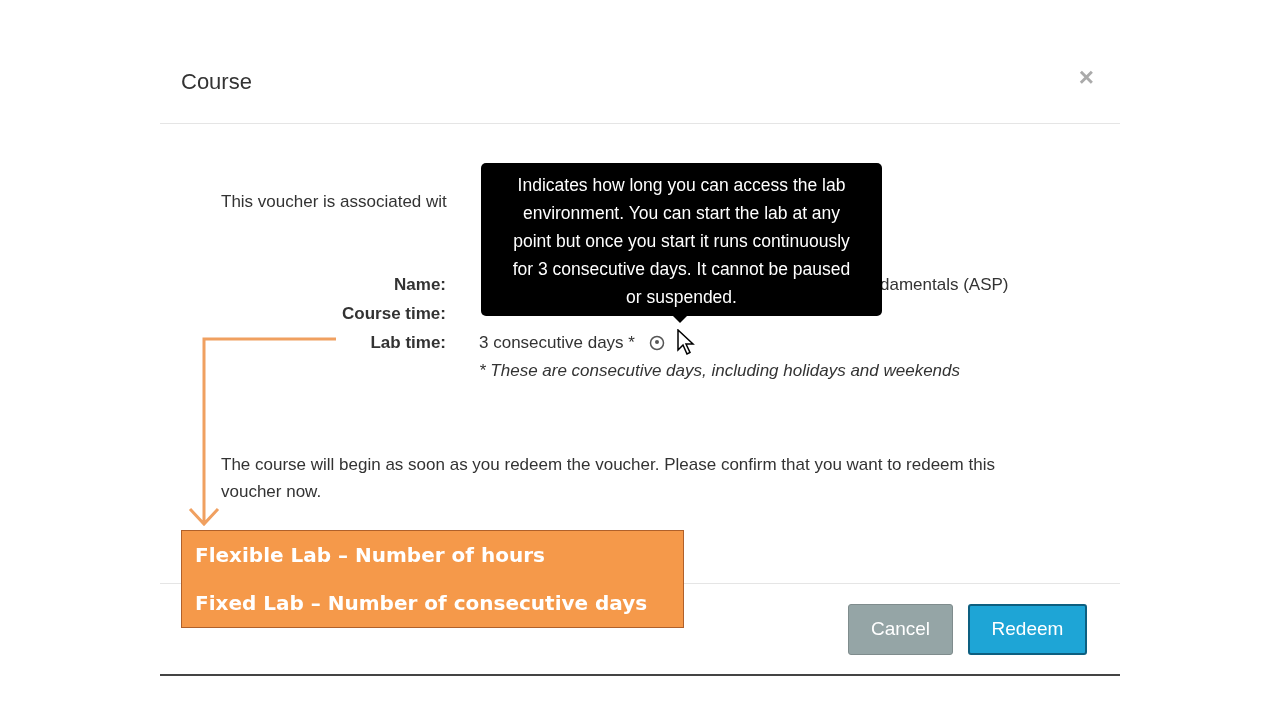 This screenshot has width=1280, height=720. Describe the element at coordinates (680, 319) in the screenshot. I see `tooltip-pointer-icon` at that location.